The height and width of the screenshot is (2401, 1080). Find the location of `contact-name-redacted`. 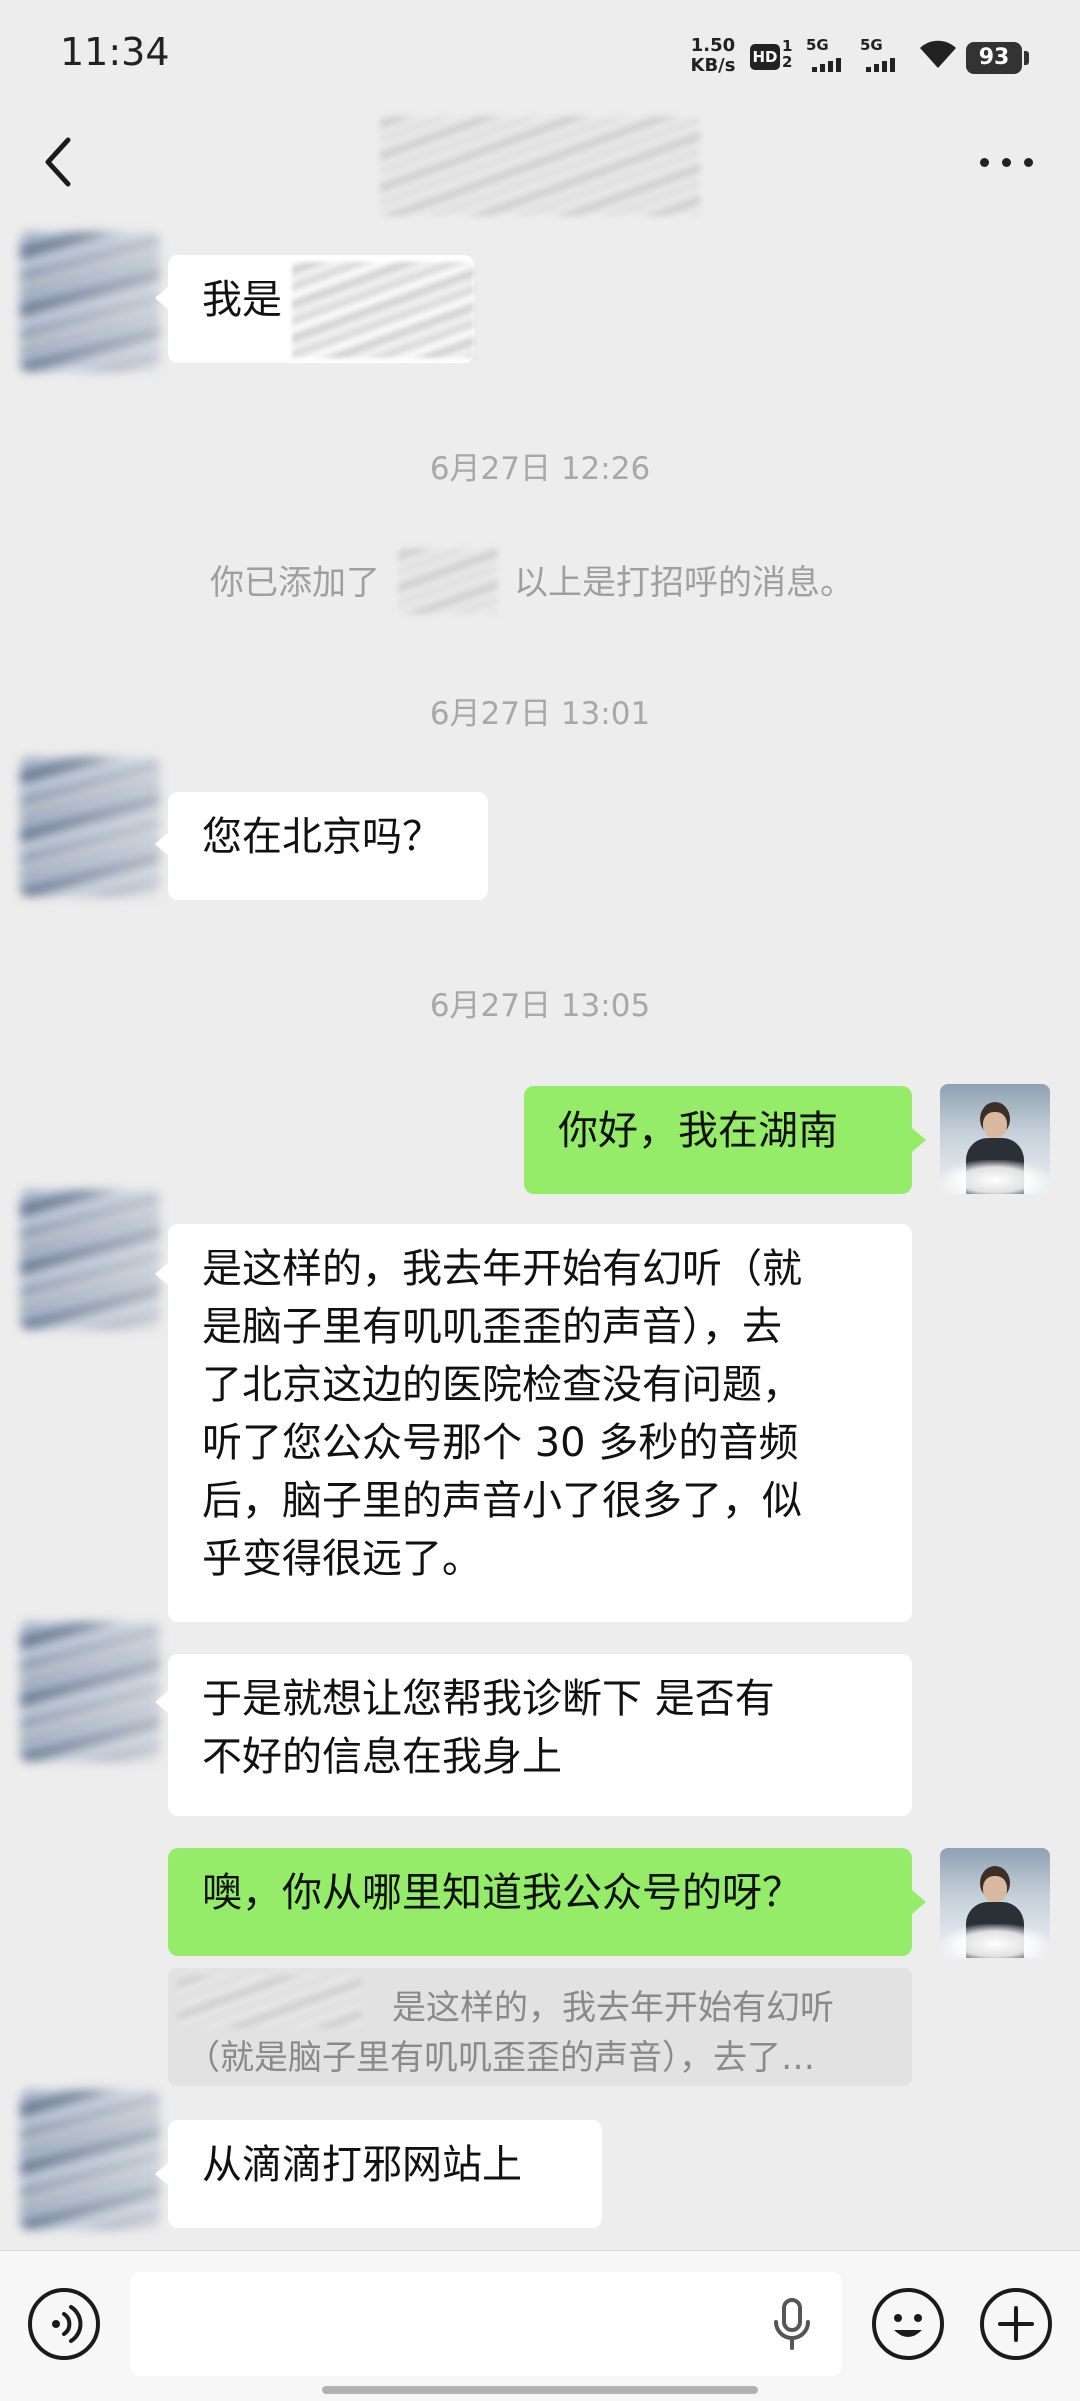

contact-name-redacted is located at coordinates (540, 166).